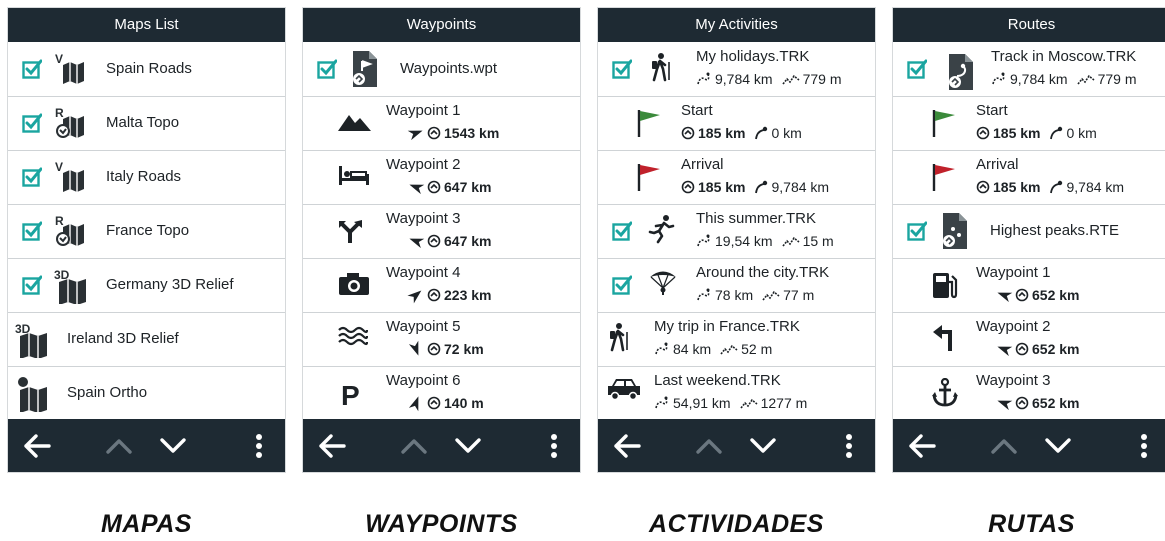  I want to click on waypoint-file-item: Waypoints.wpt, so click(441, 69).